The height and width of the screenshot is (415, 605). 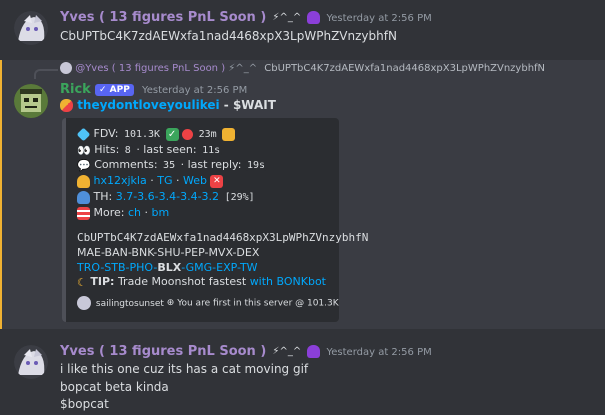 What do you see at coordinates (172, 134) in the screenshot?
I see `checkmark-icon: ✓` at bounding box center [172, 134].